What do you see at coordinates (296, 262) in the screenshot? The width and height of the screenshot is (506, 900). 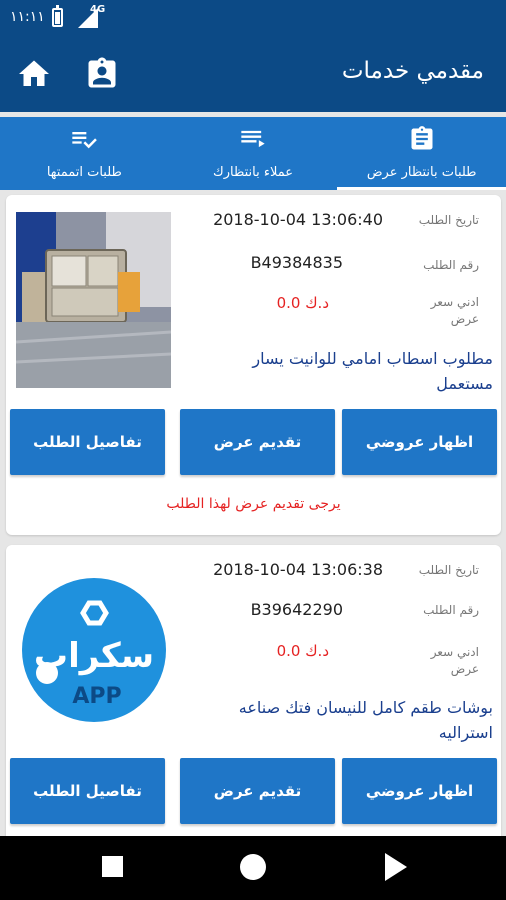 I see `order-number: B49384835` at bounding box center [296, 262].